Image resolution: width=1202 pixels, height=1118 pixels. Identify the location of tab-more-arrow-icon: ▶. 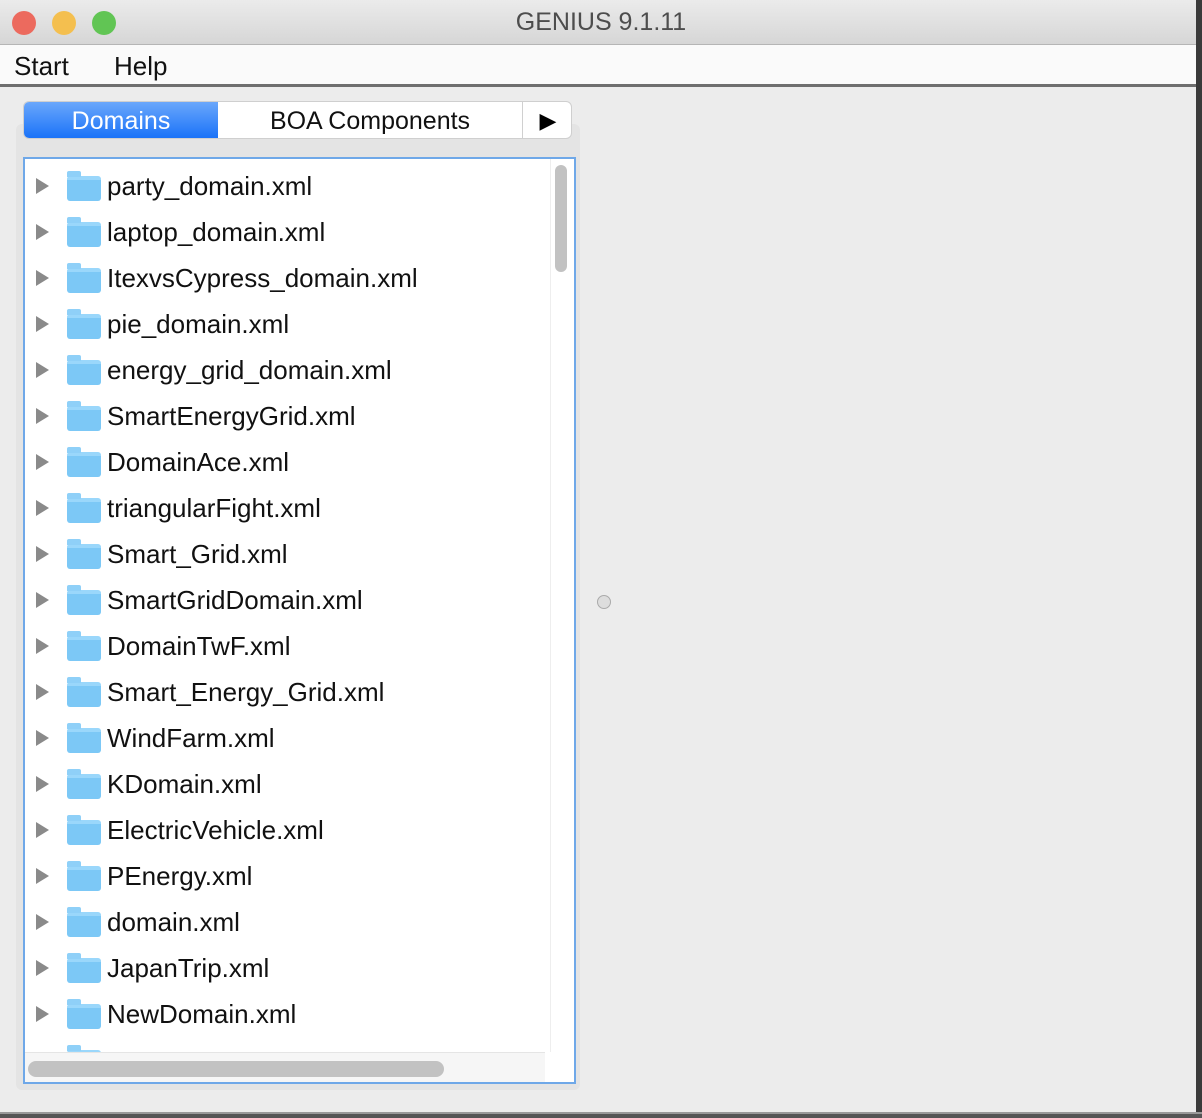
(547, 120).